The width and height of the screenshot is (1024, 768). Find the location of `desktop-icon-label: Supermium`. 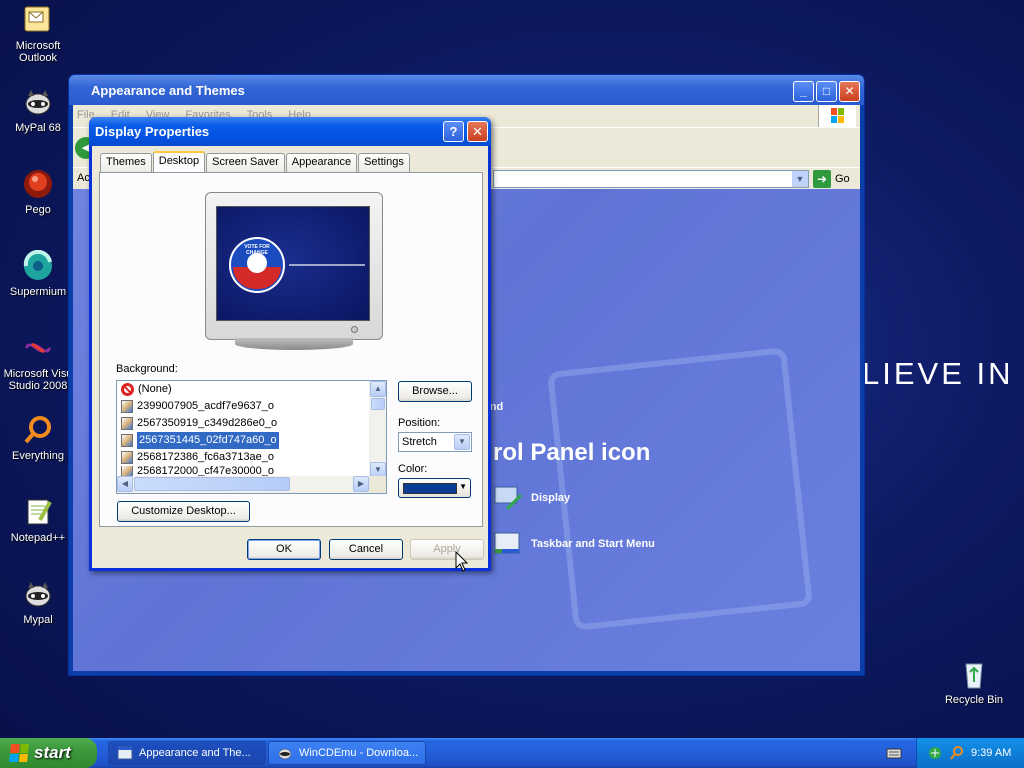

desktop-icon-label: Supermium is located at coordinates (38, 292).